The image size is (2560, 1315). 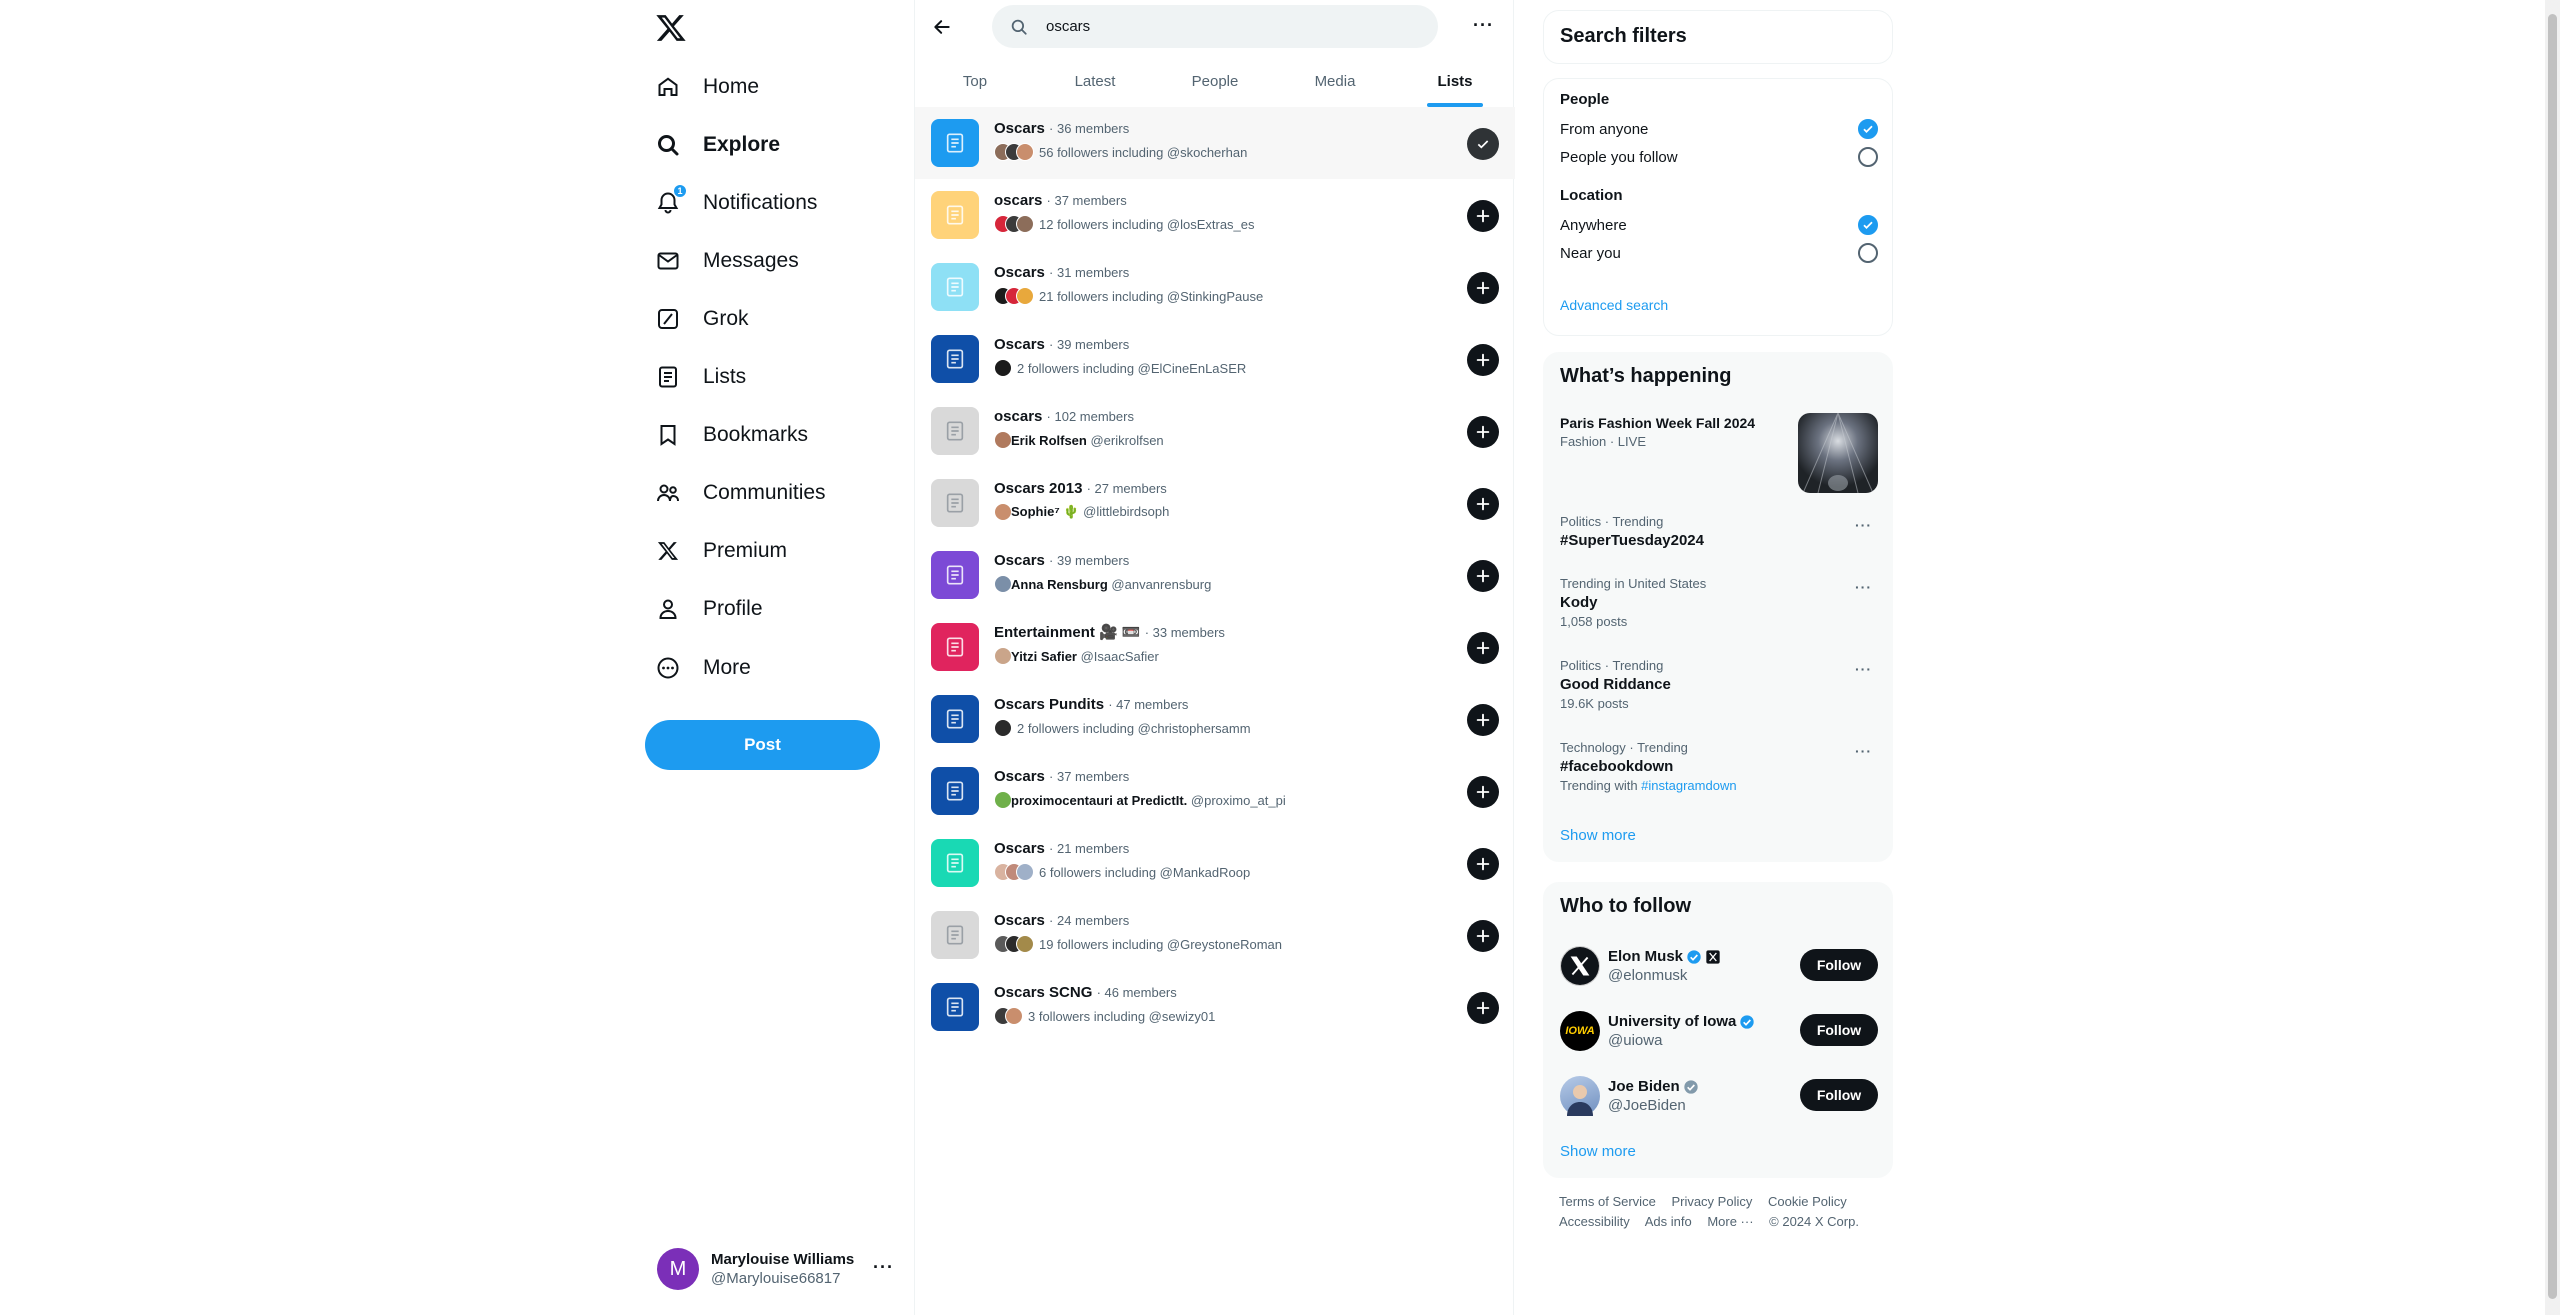 What do you see at coordinates (1730, 1221) in the screenshot?
I see `footer-link: More ···` at bounding box center [1730, 1221].